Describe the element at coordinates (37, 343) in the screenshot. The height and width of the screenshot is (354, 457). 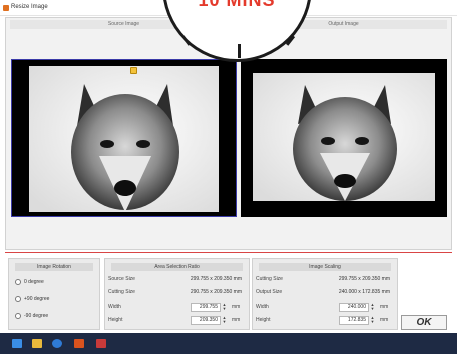
I see `file-explorer-icon` at that location.